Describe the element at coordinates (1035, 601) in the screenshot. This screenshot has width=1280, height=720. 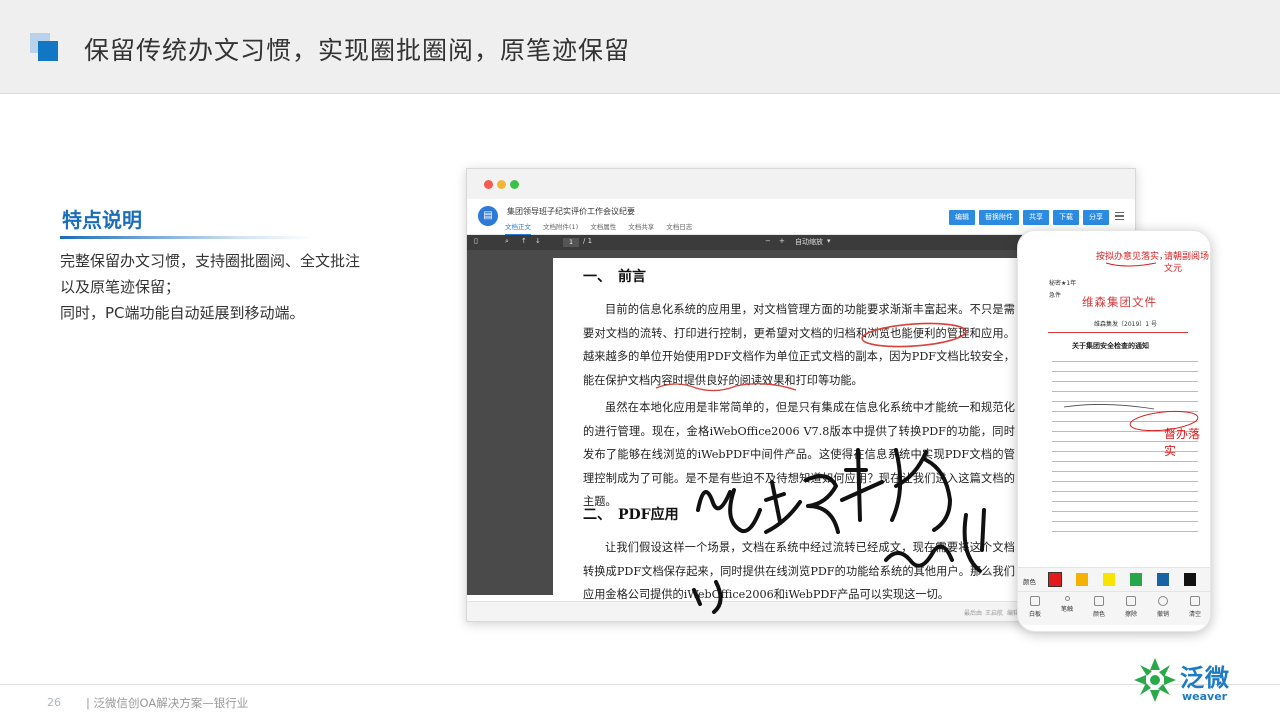
I see `pen-icon` at that location.